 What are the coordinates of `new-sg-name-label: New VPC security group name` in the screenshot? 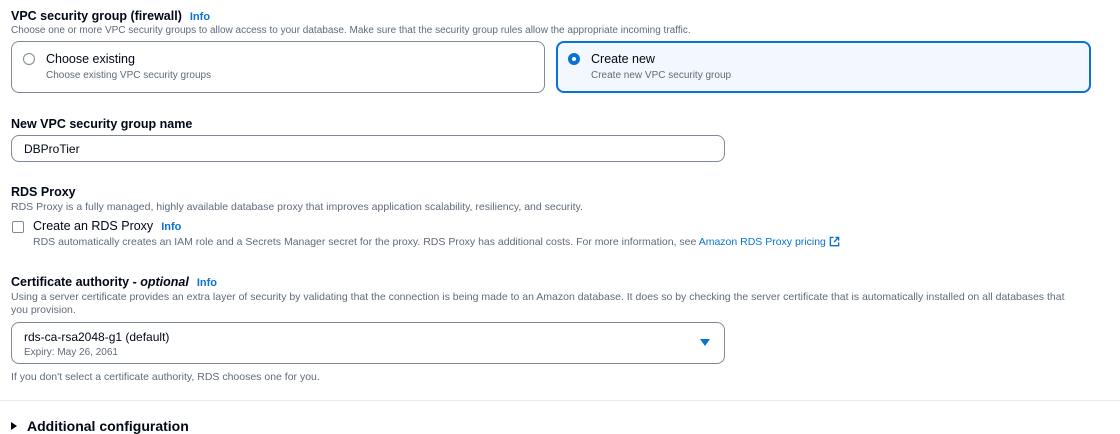 It's located at (102, 124).